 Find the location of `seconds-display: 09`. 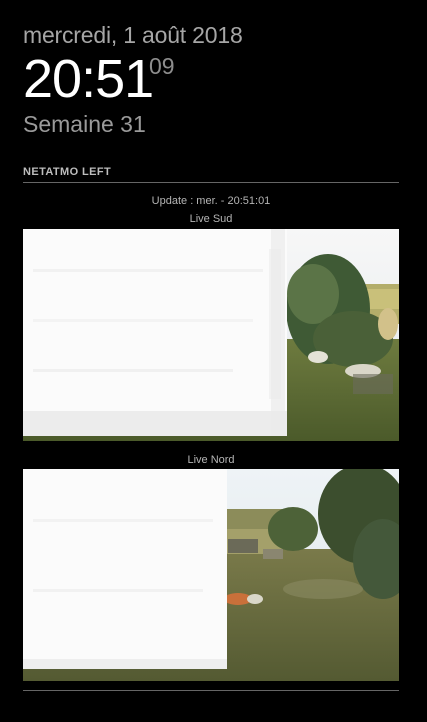

seconds-display: 09 is located at coordinates (162, 66).